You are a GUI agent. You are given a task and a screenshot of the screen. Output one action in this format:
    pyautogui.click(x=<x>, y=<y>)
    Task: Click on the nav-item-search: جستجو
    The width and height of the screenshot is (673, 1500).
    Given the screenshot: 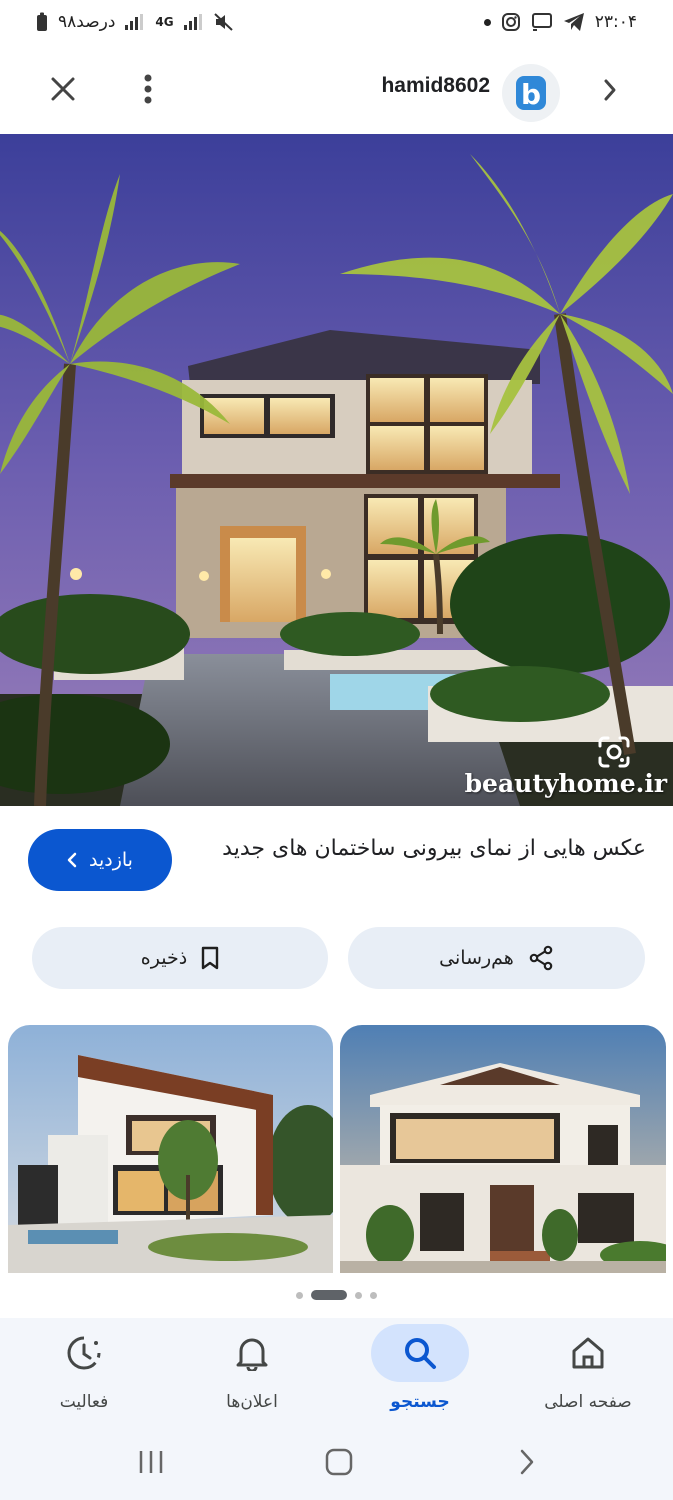 What is the action you would take?
    pyautogui.click(x=420, y=1373)
    